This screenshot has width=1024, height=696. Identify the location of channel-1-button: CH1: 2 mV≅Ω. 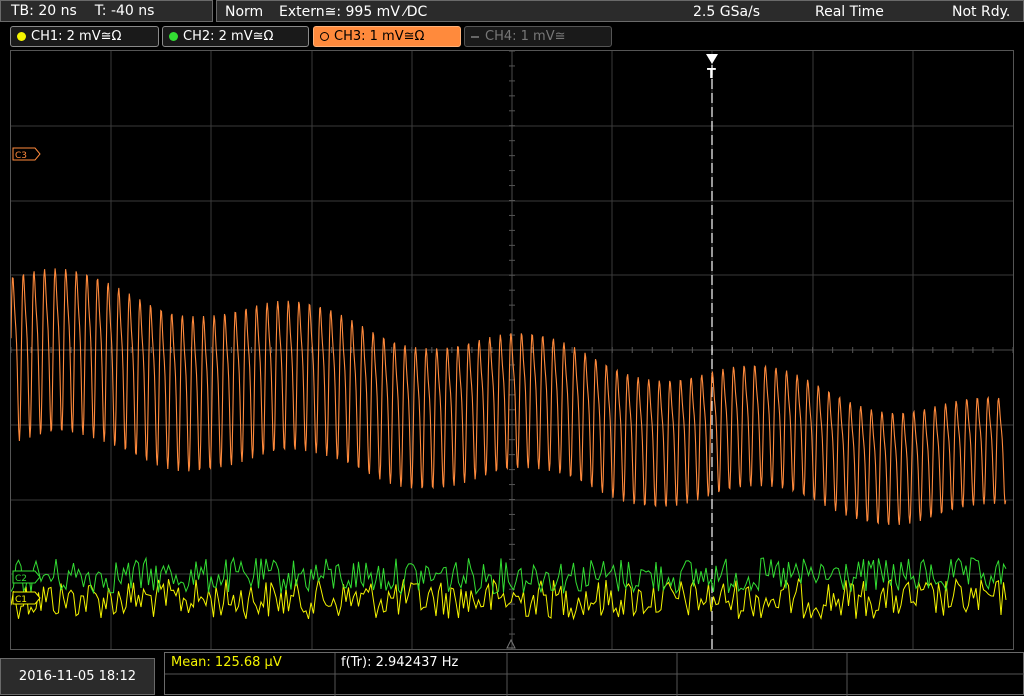
(84, 36).